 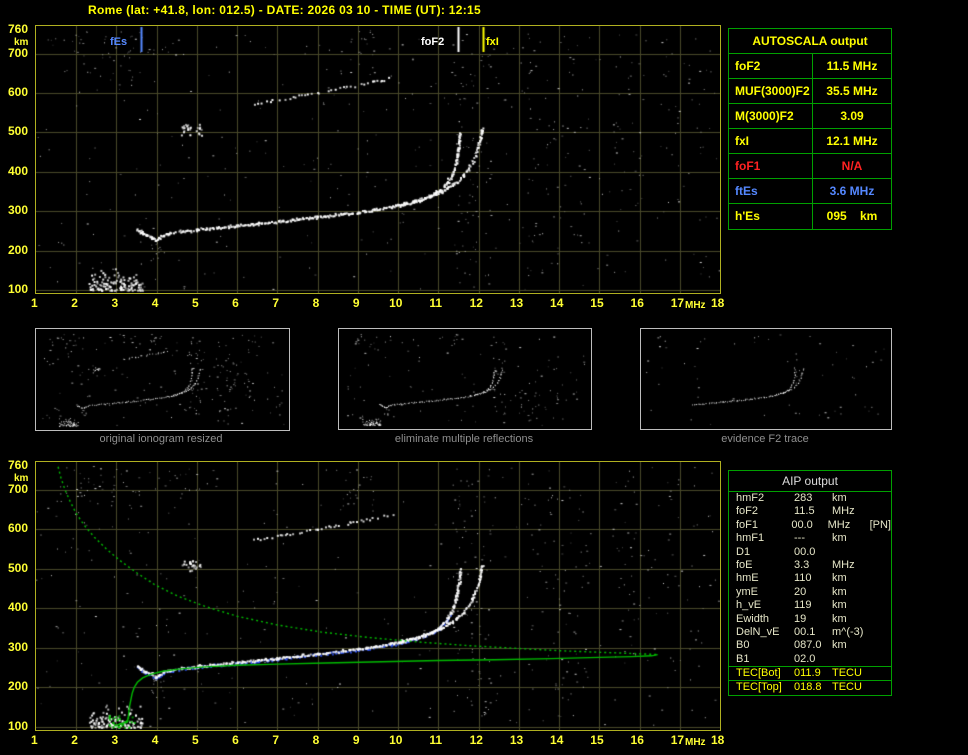 I want to click on param-label: DelN_vE, so click(x=758, y=631).